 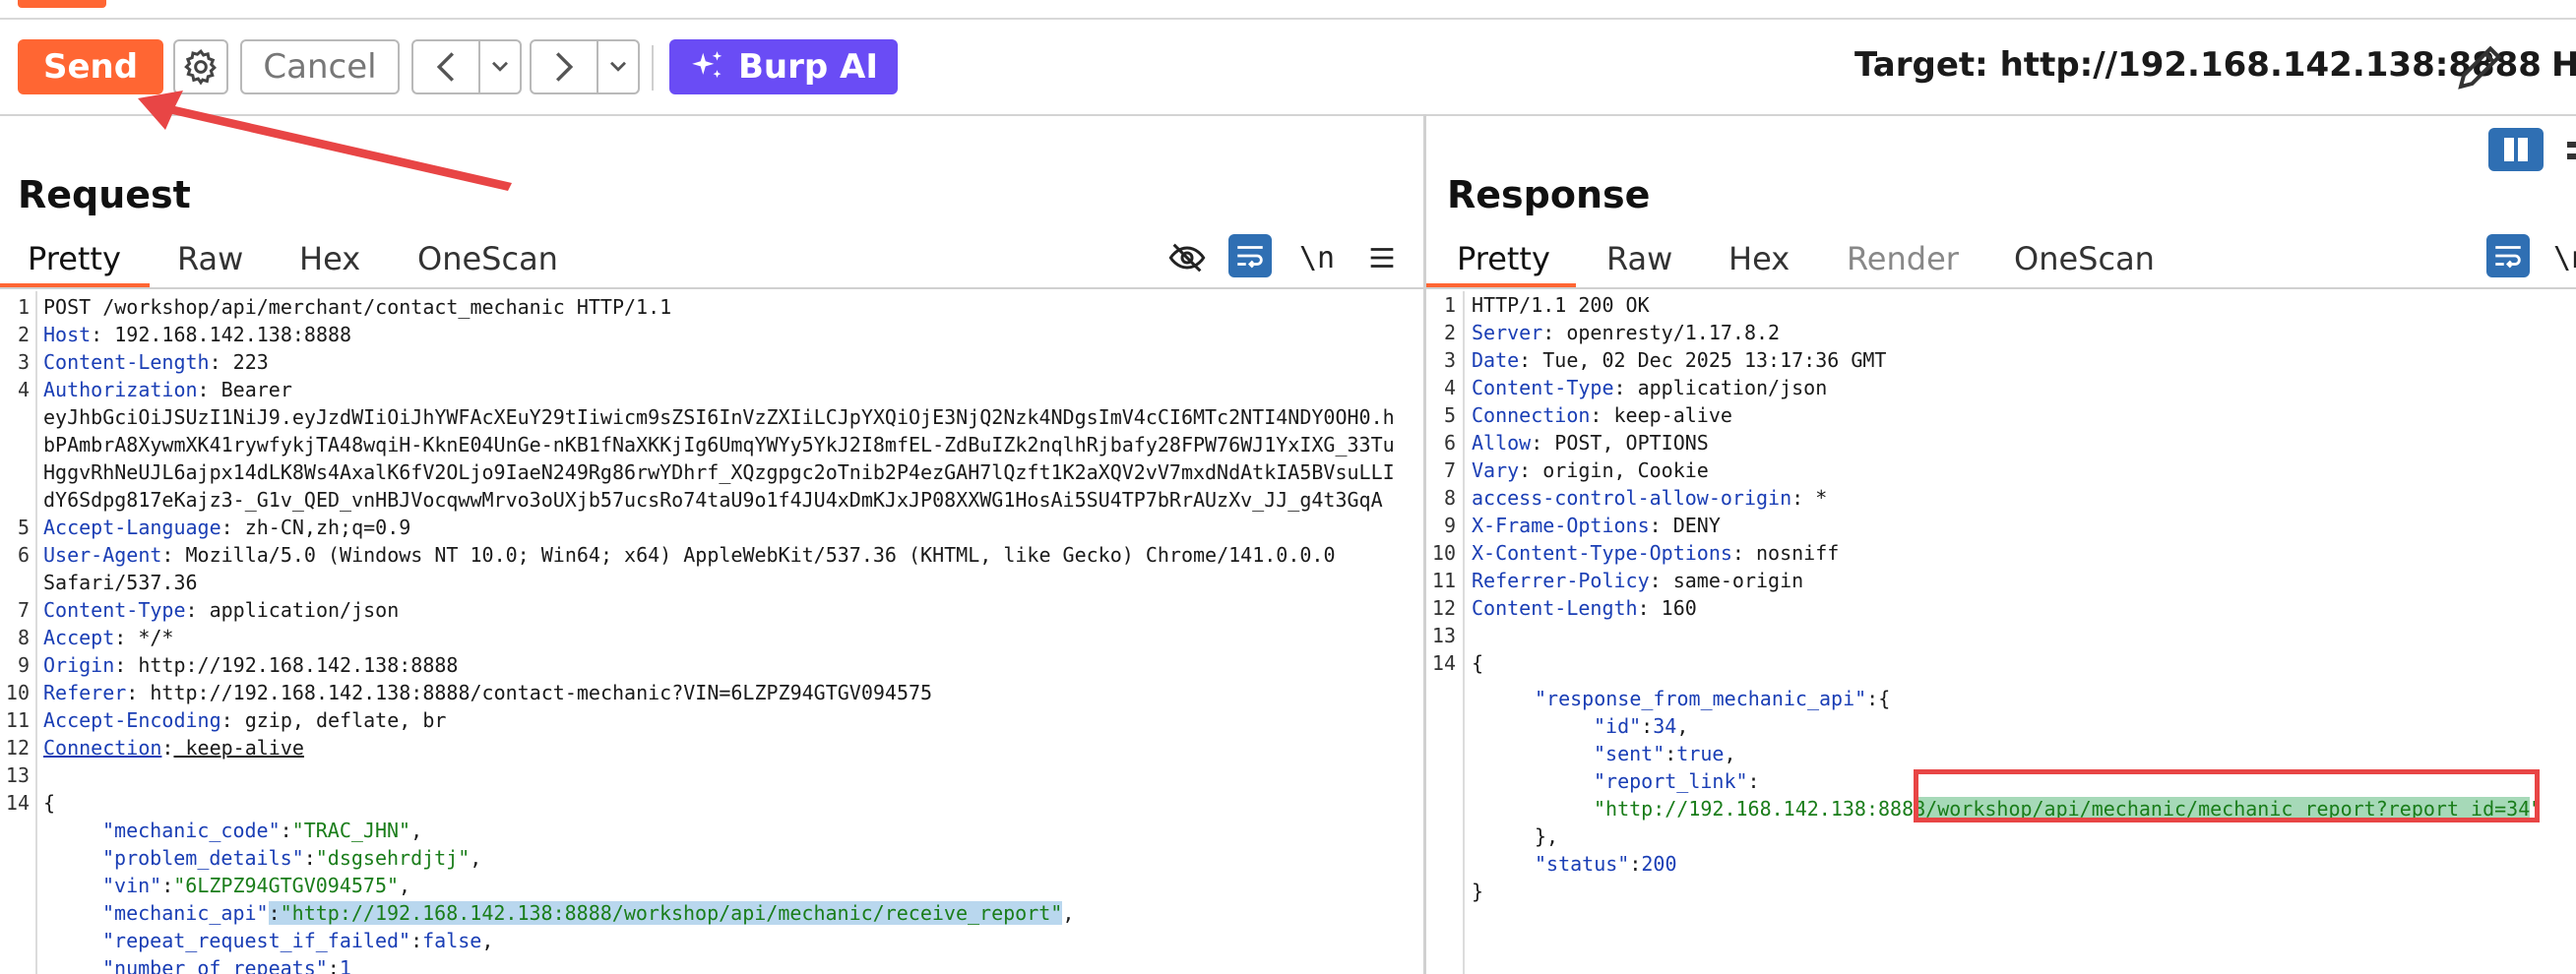 What do you see at coordinates (210, 258) in the screenshot?
I see `request-tab-raw: Raw` at bounding box center [210, 258].